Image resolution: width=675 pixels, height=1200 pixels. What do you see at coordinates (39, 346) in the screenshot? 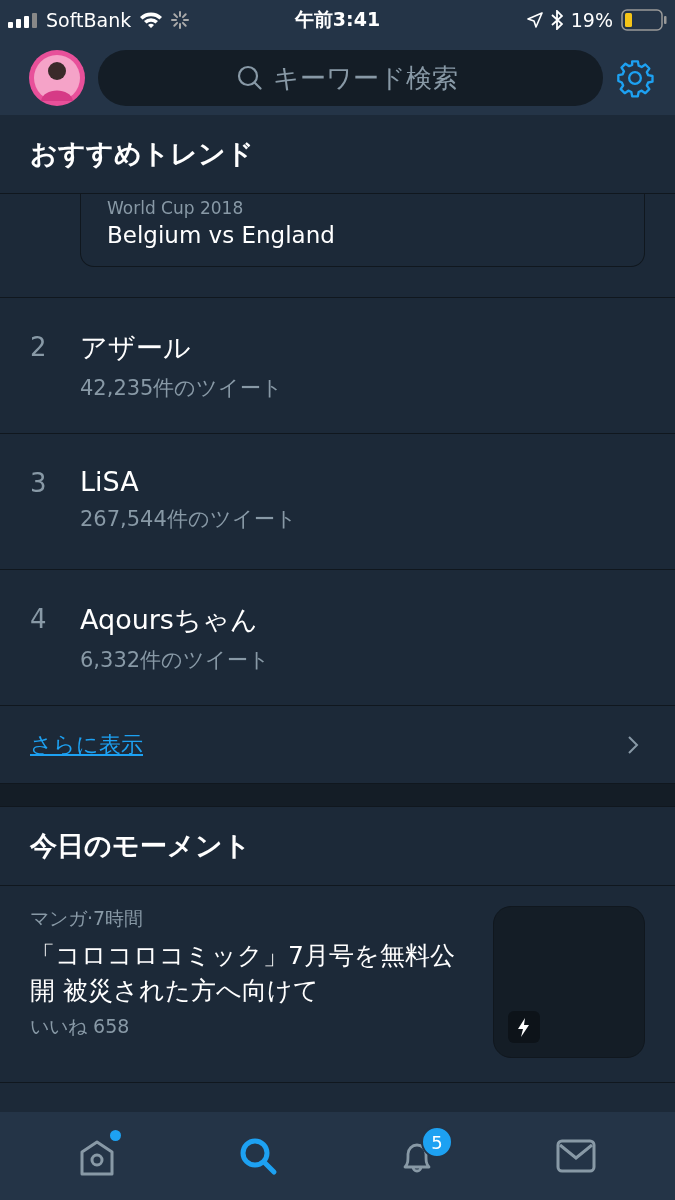
I see `trend-rank: 2` at bounding box center [39, 346].